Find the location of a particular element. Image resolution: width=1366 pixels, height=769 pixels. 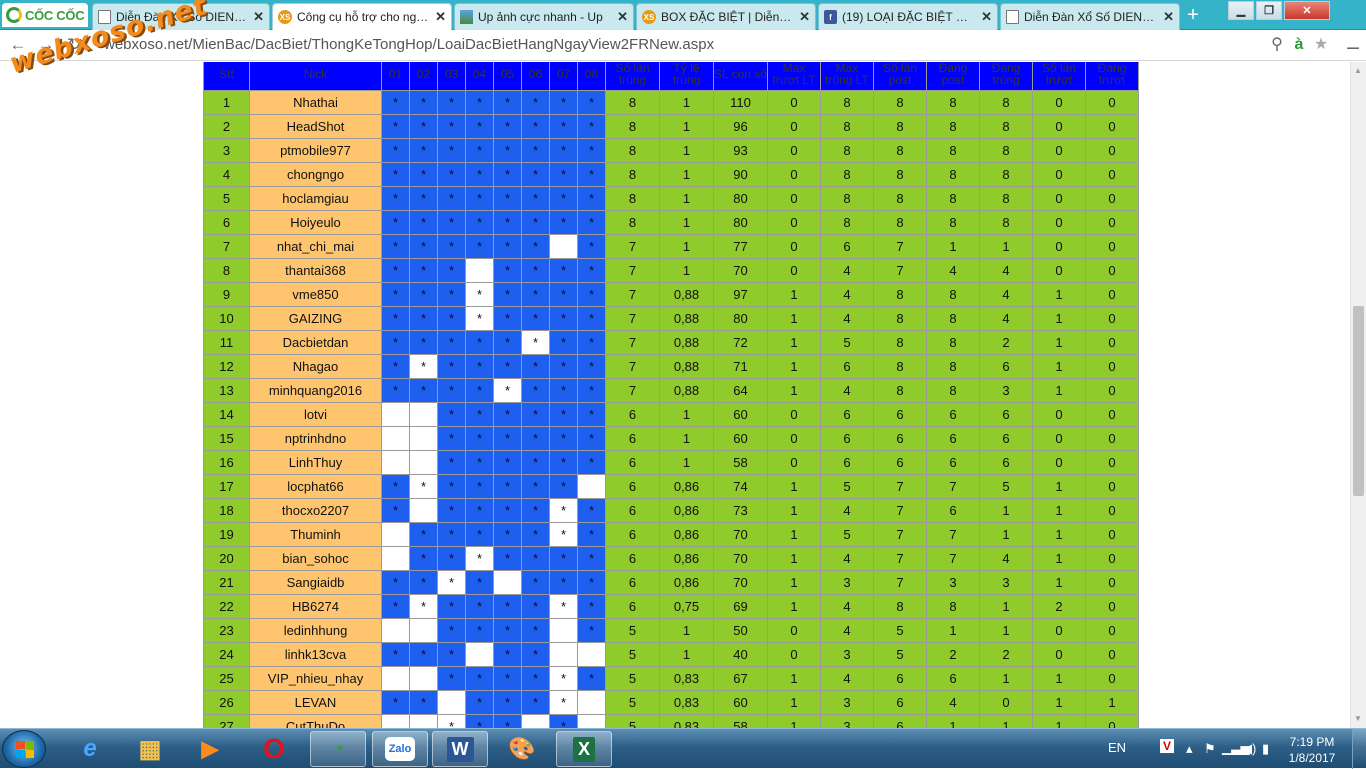

language-indicator: EN is located at coordinates (1117, 747).